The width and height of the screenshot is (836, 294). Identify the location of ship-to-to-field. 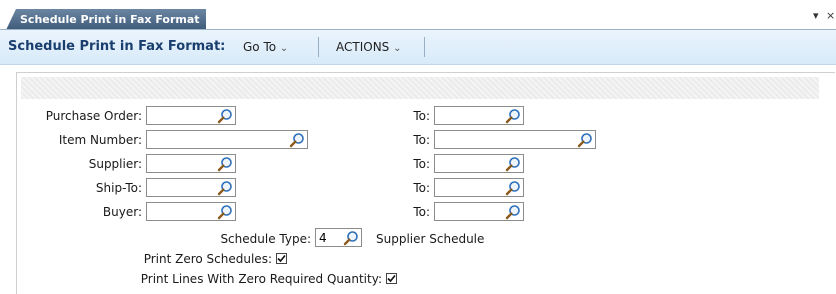
(479, 187).